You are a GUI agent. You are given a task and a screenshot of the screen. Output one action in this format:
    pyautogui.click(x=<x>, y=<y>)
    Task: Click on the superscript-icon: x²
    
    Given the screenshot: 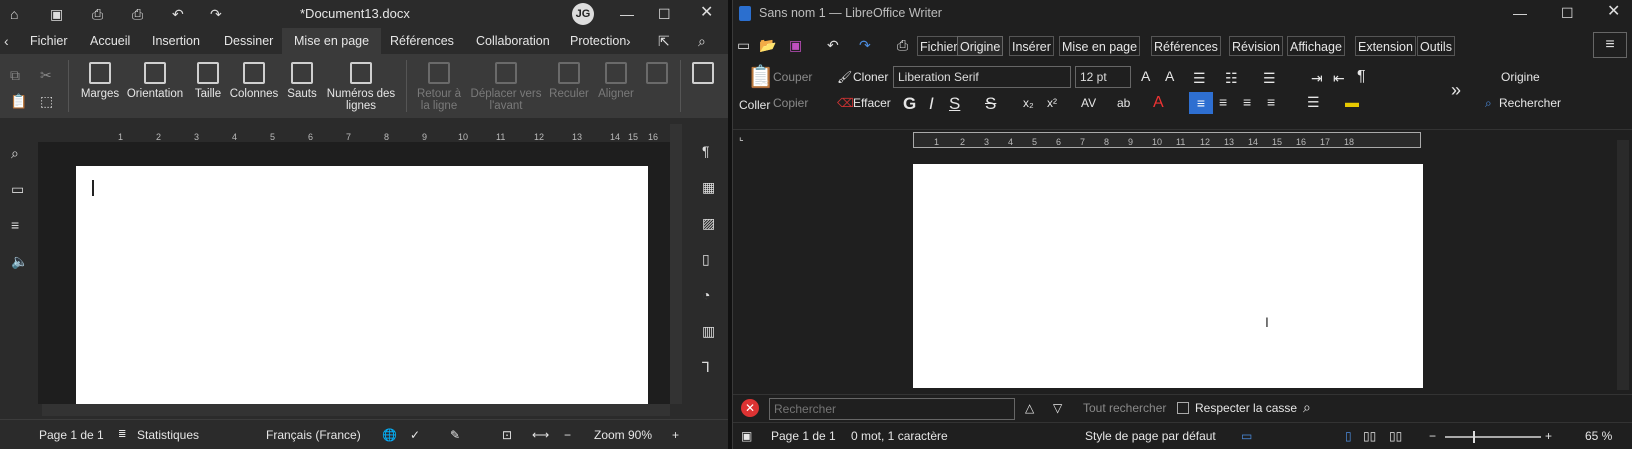 What is the action you would take?
    pyautogui.click(x=1052, y=103)
    